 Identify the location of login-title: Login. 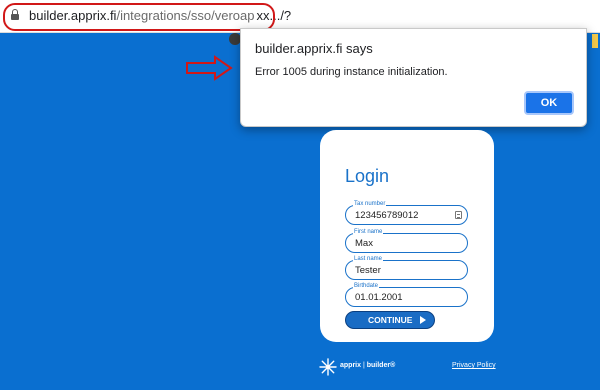
(367, 176).